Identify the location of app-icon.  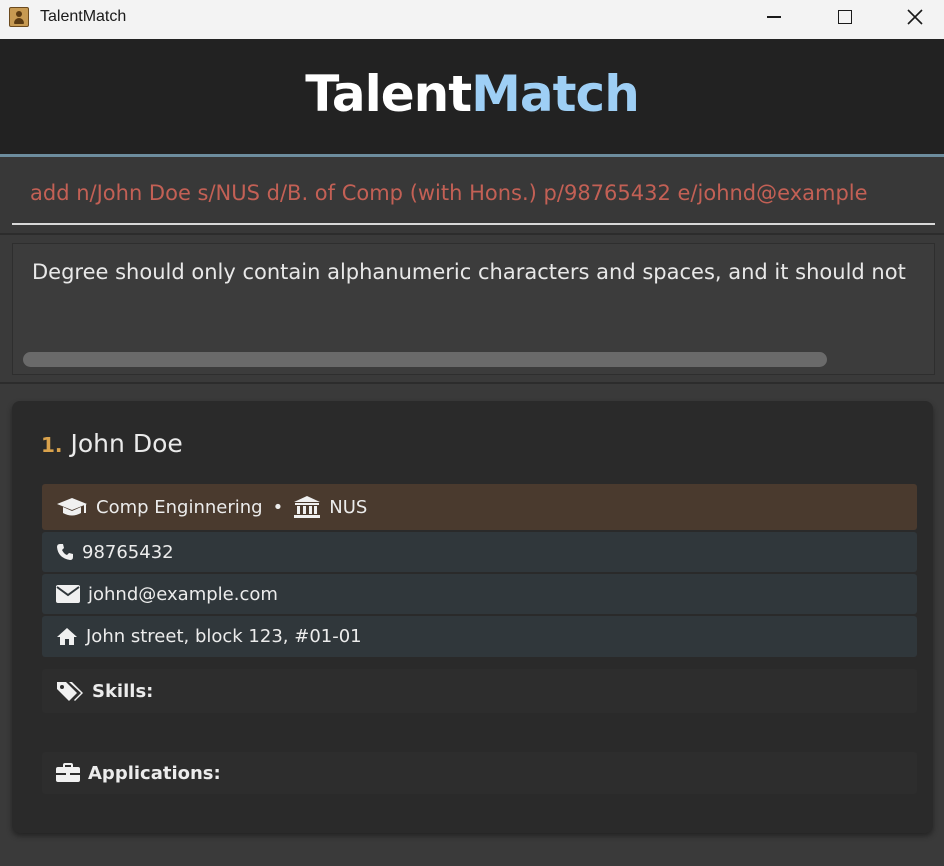
(19, 17).